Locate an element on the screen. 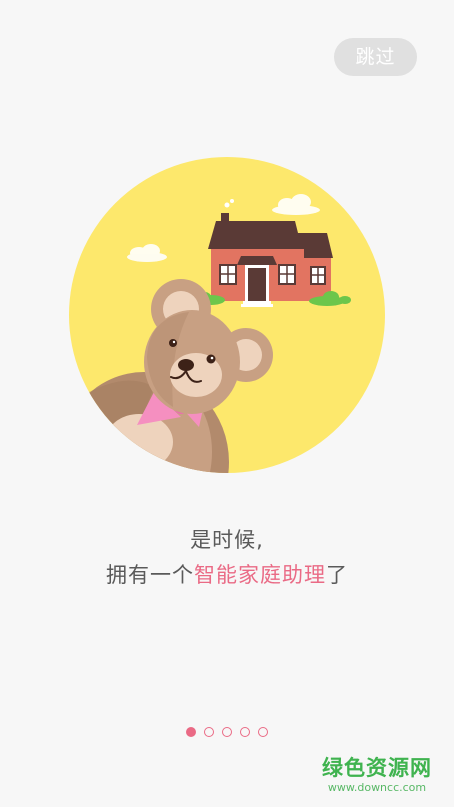 The height and width of the screenshot is (807, 454). caption-line-2-suffix: 了 is located at coordinates (337, 575).